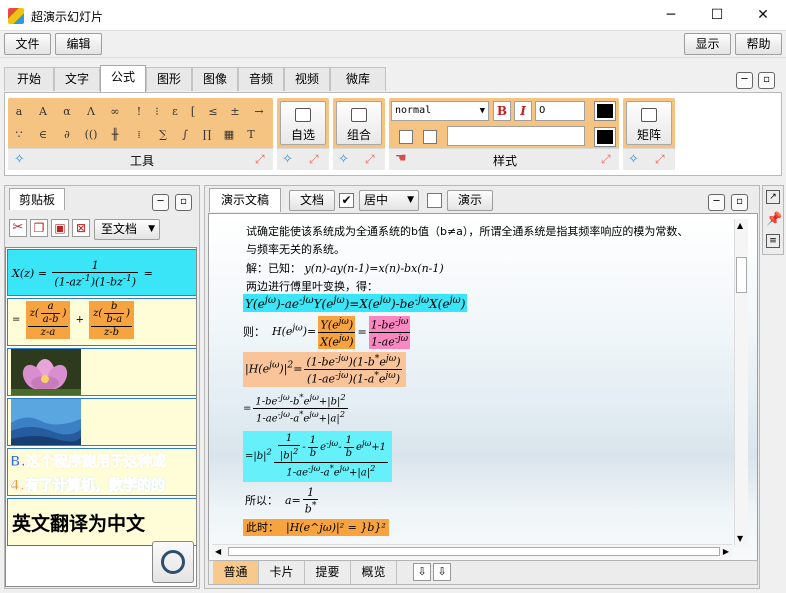  I want to click on clip-item-formula-2: = z(a a-b) z-a + z(b b-a) z-b, so click(101, 322).